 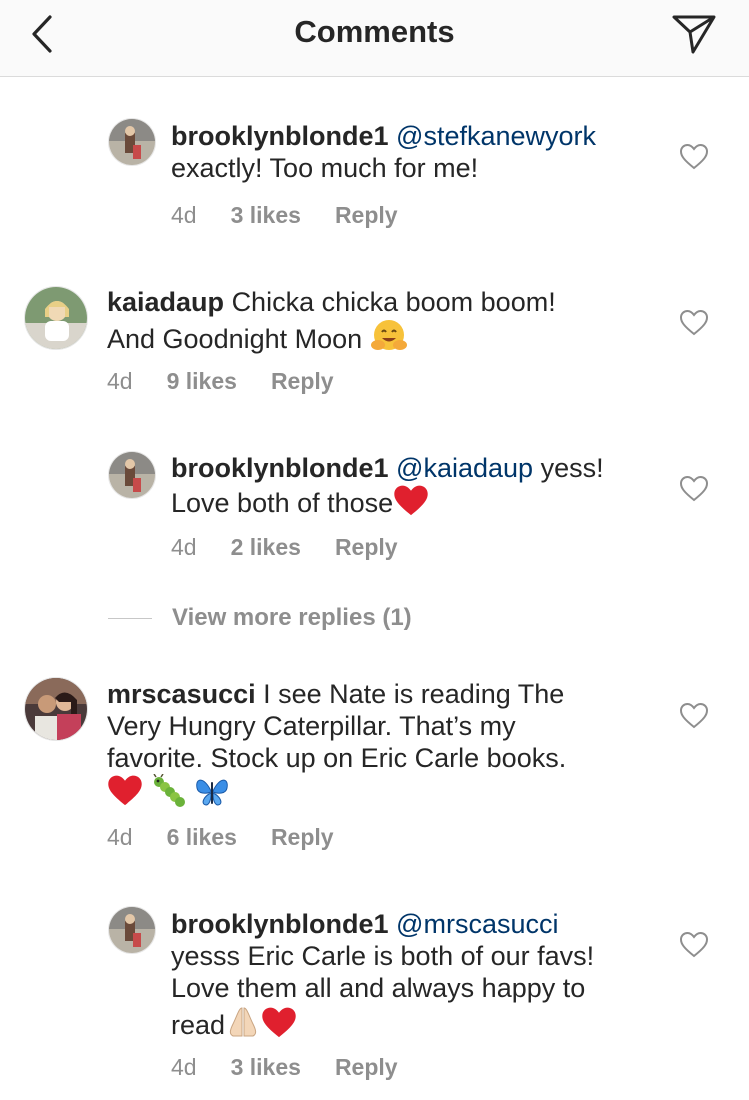 What do you see at coordinates (165, 302) in the screenshot?
I see `comment-username: kaiadaup` at bounding box center [165, 302].